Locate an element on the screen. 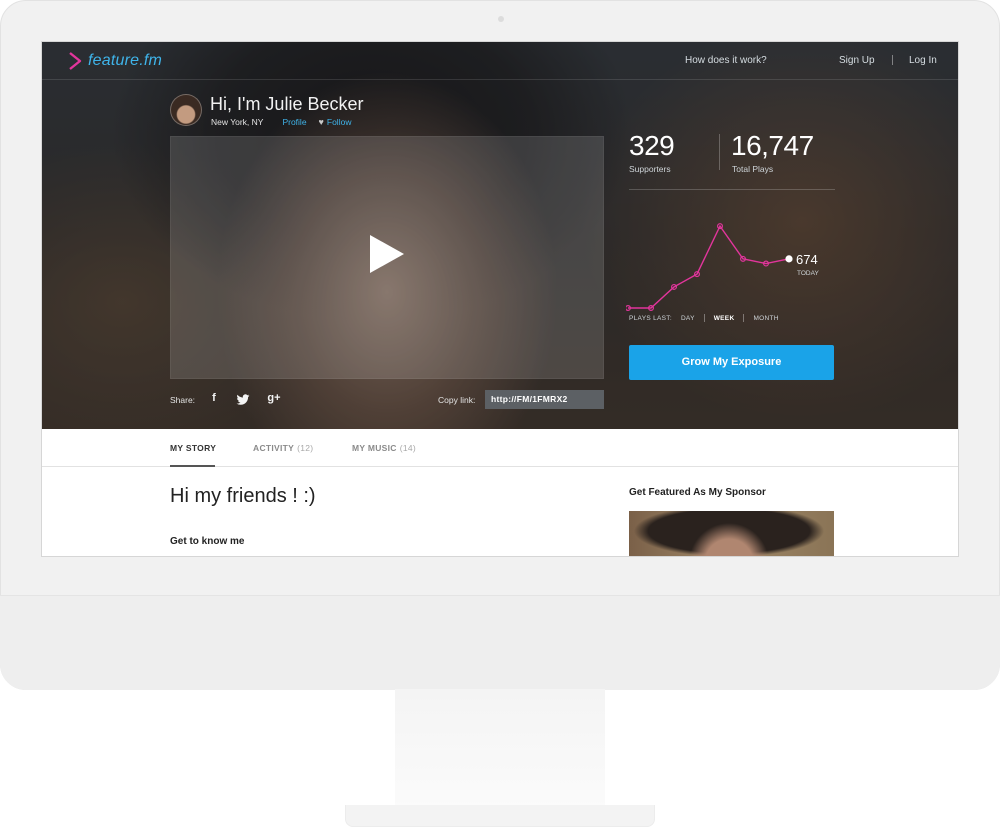  sponsor-image is located at coordinates (731, 533).